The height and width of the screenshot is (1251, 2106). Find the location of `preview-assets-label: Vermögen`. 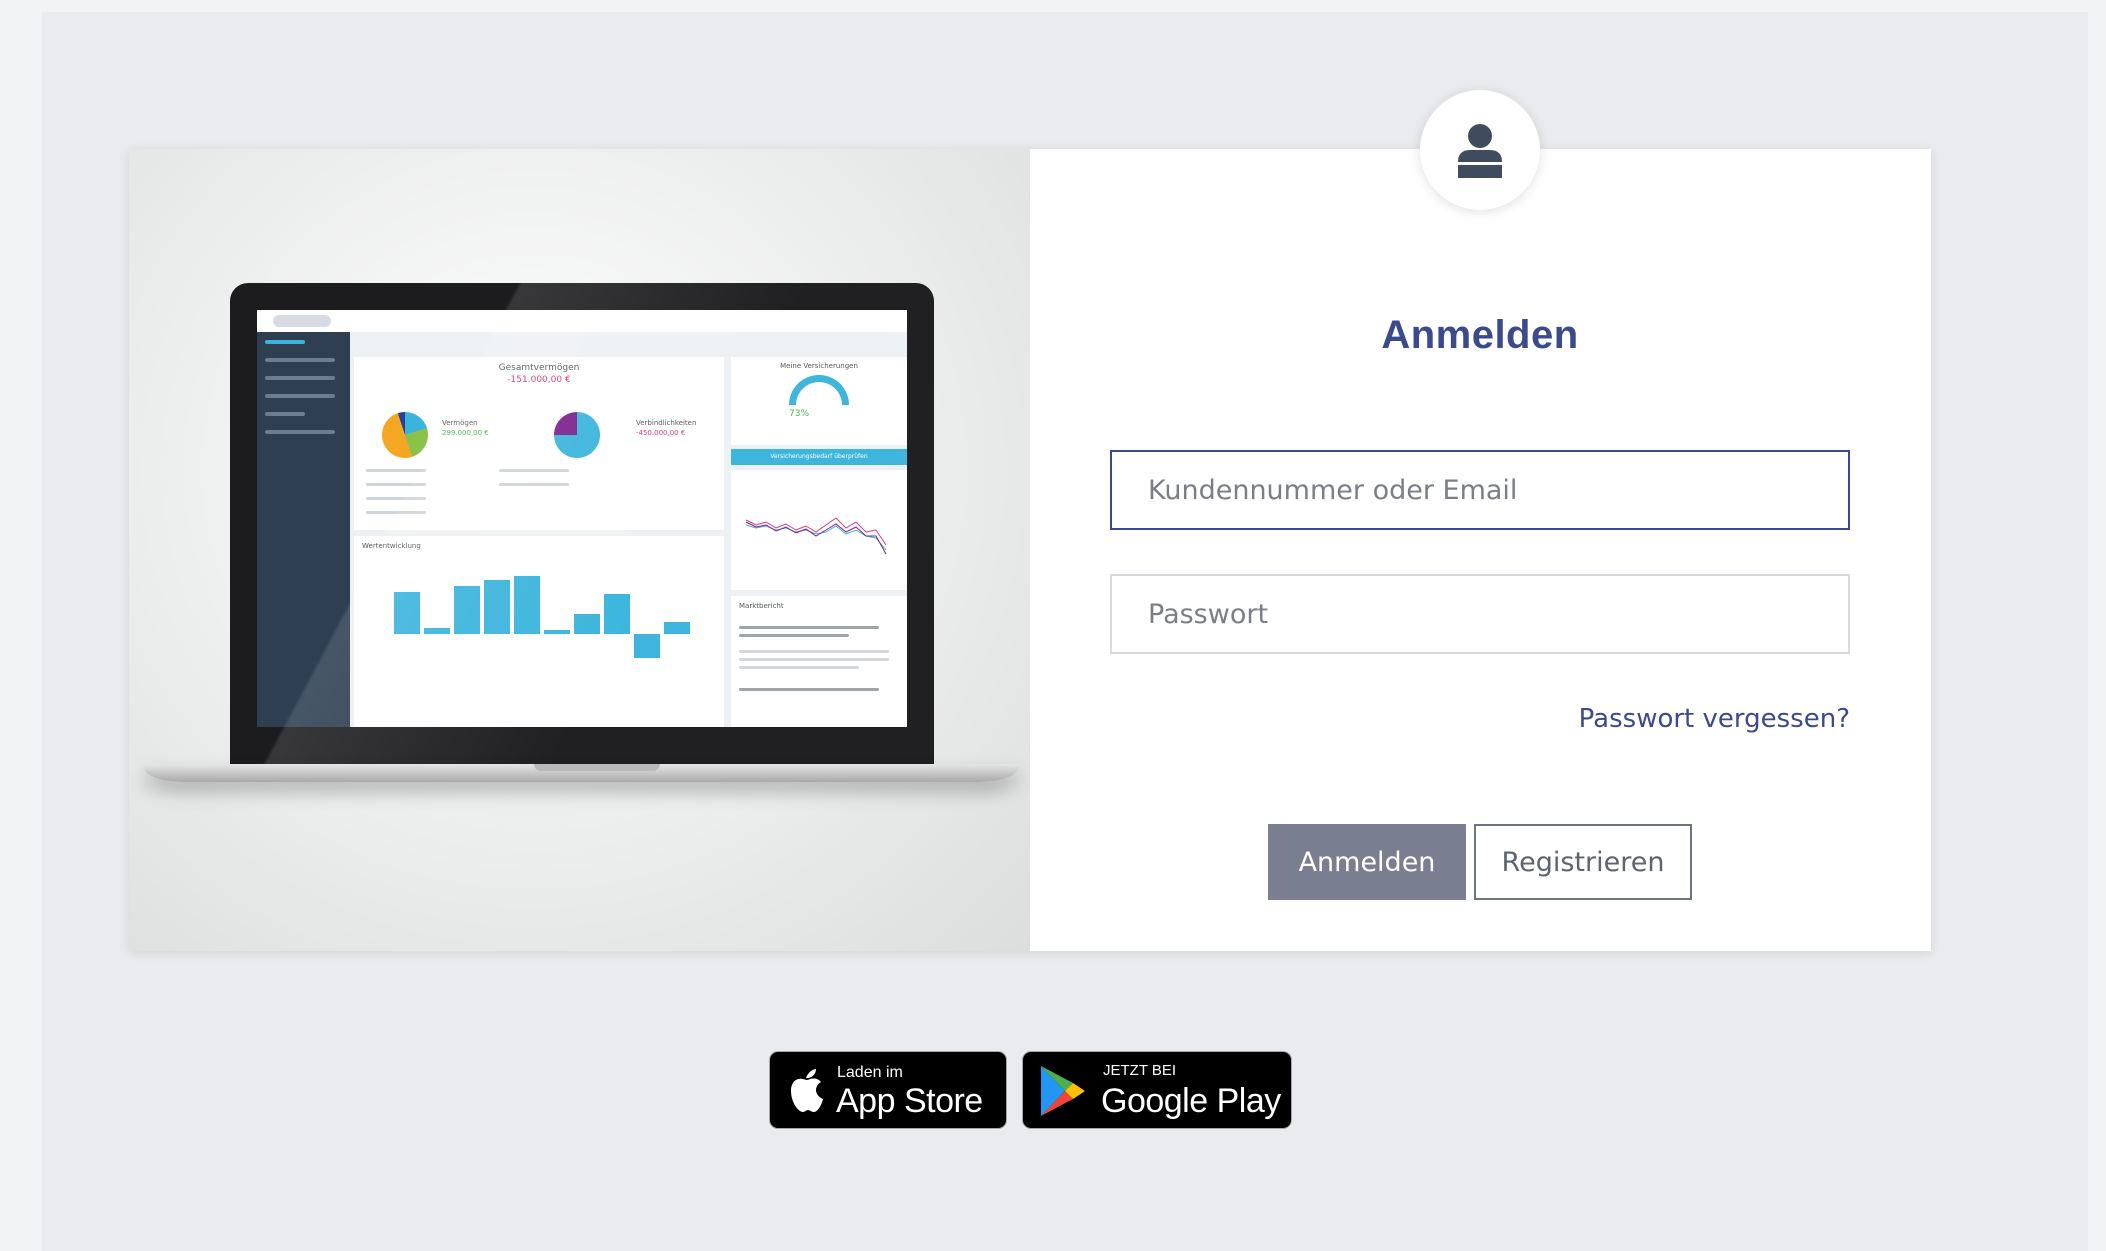

preview-assets-label: Vermögen is located at coordinates (460, 423).